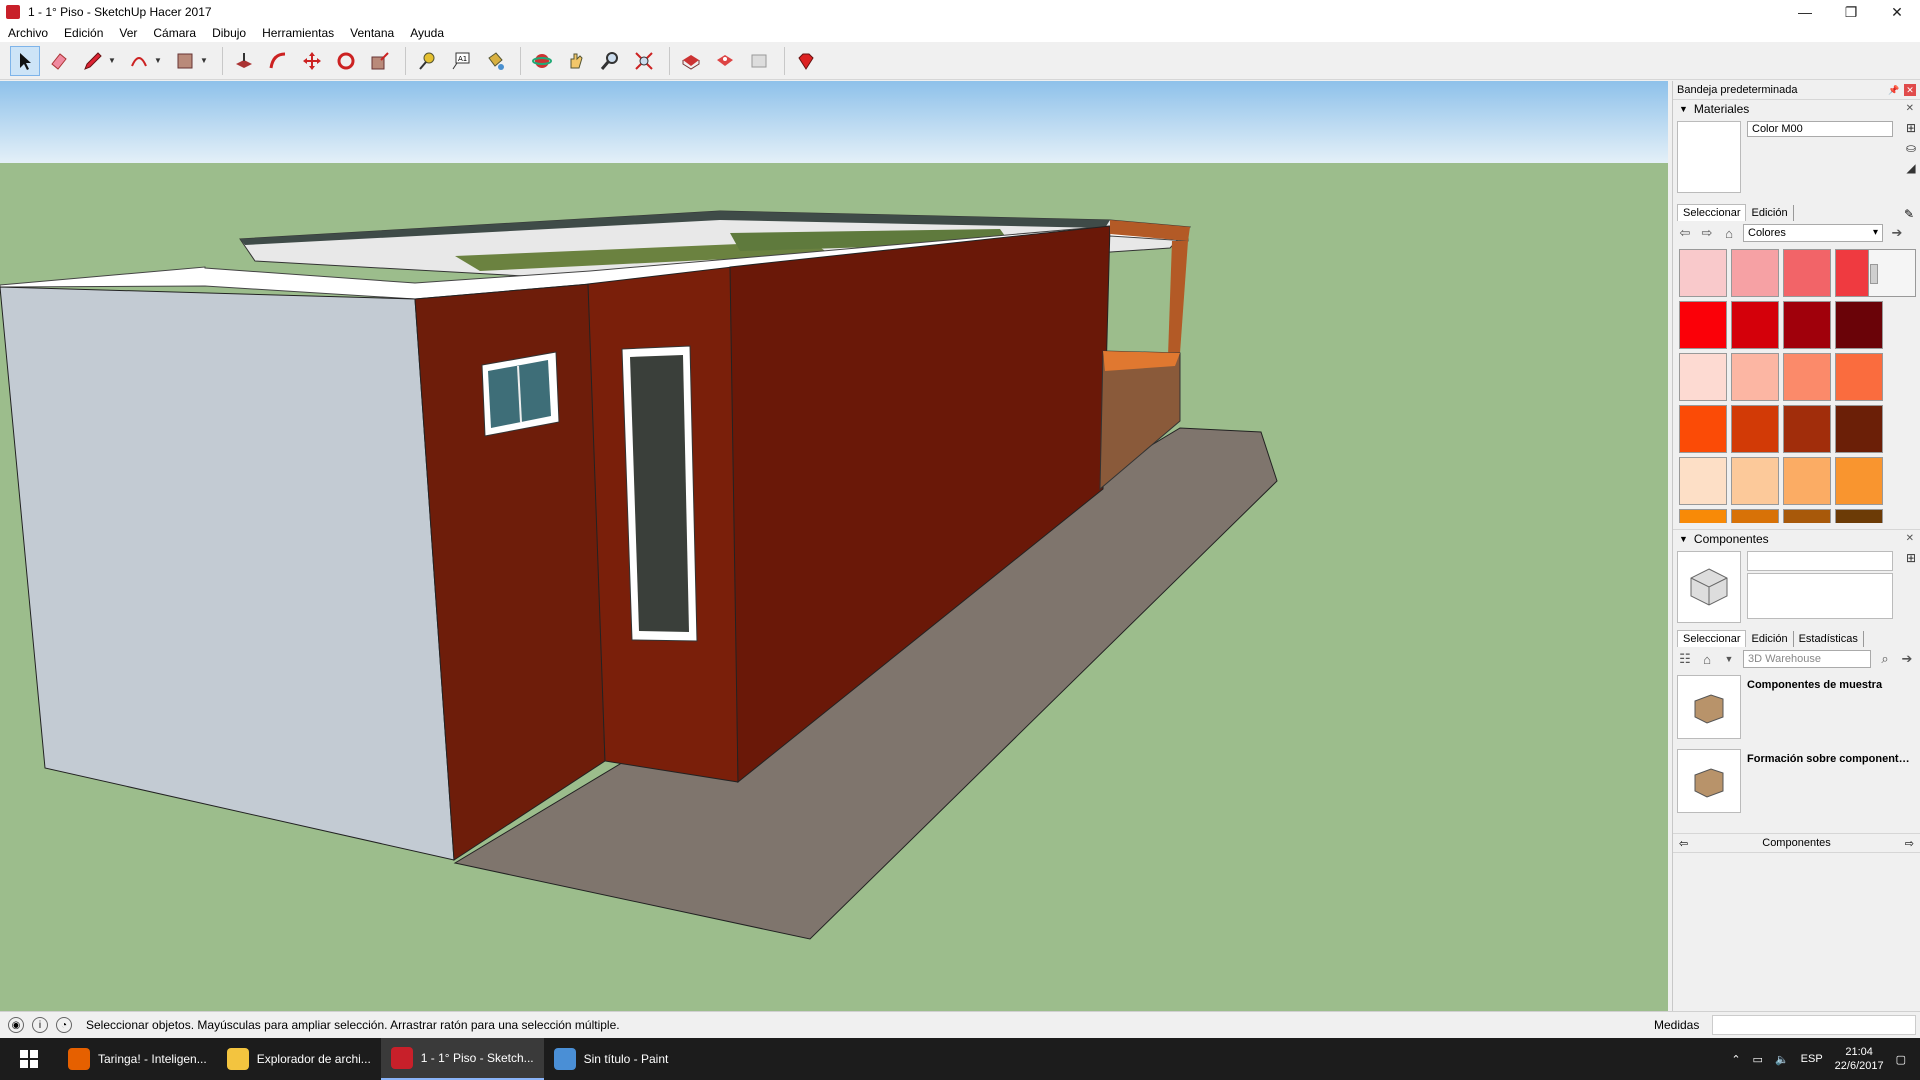  Describe the element at coordinates (1829, 639) in the screenshot. I see `tab-estadisticas: Estadísticas` at that location.